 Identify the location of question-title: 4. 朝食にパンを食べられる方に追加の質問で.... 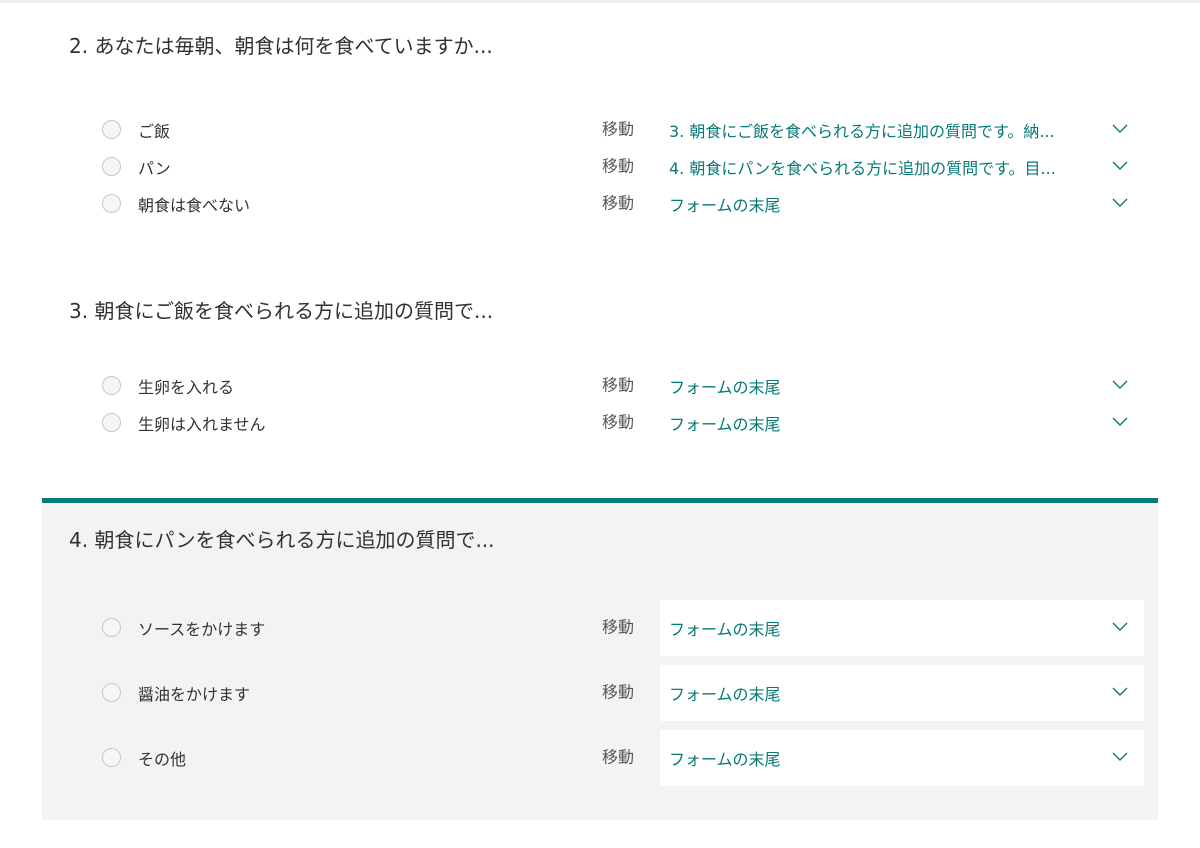
(282, 540).